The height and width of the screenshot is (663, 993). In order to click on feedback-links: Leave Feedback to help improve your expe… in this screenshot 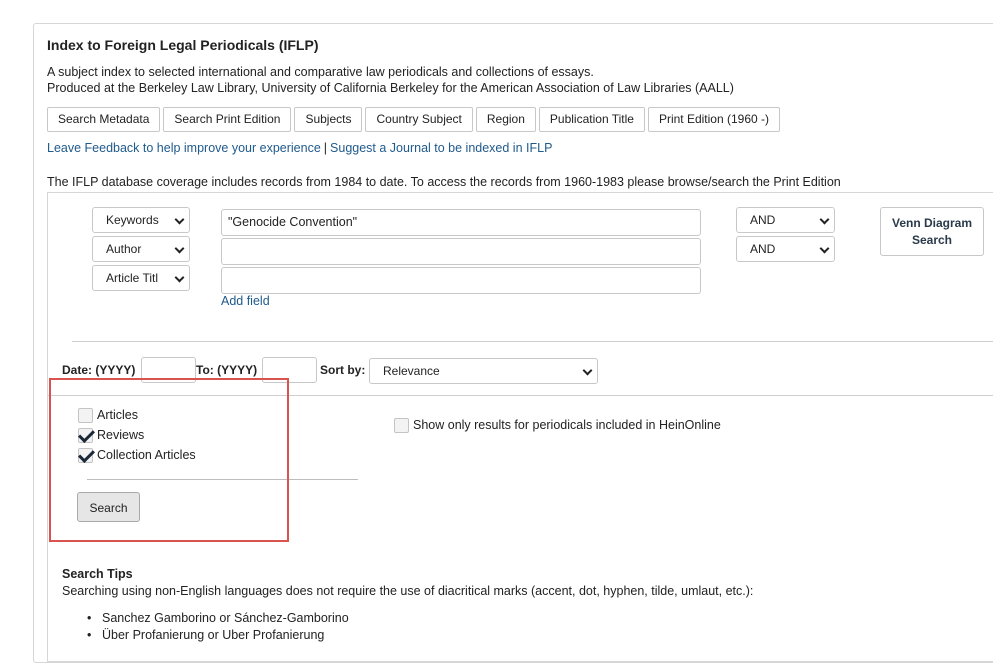, I will do `click(299, 148)`.